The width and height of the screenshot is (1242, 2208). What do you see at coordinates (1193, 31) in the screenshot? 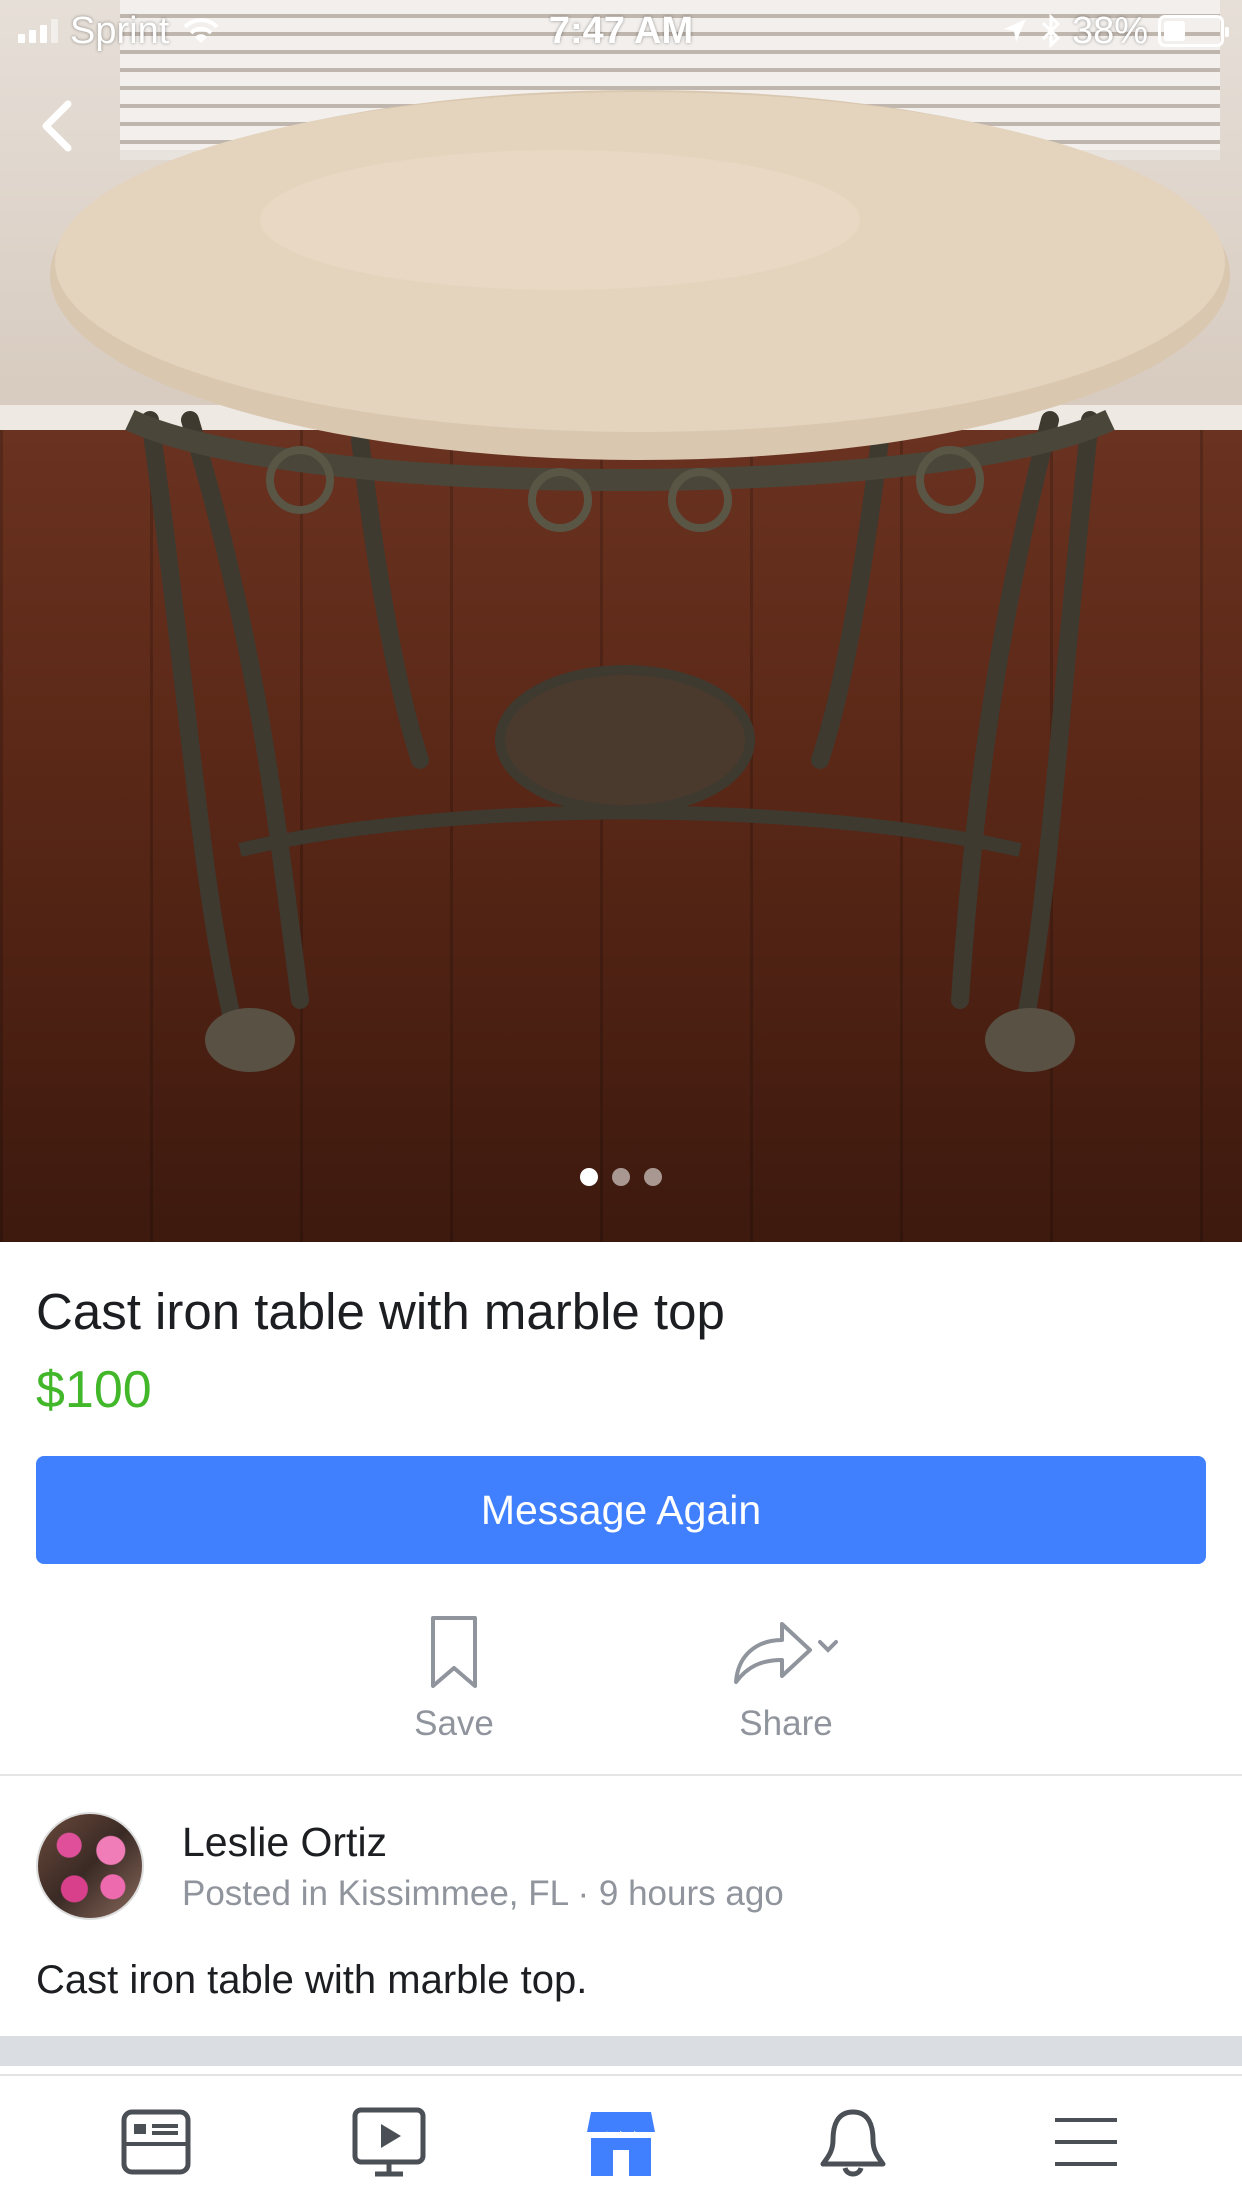
I see `battery-icon` at bounding box center [1193, 31].